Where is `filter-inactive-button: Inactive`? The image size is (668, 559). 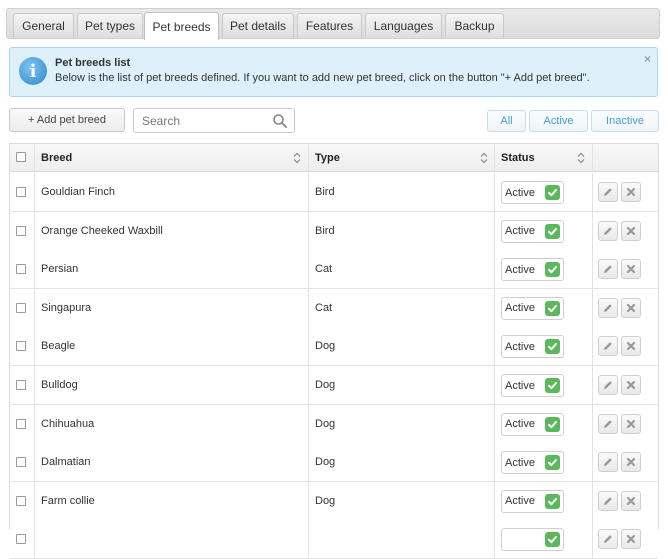 filter-inactive-button: Inactive is located at coordinates (625, 121).